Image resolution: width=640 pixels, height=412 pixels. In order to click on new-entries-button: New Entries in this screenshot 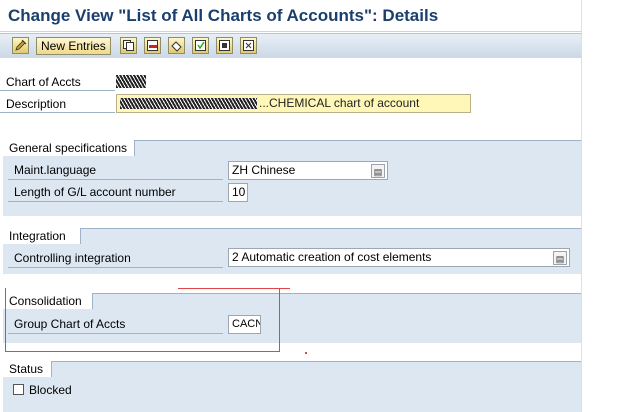, I will do `click(73, 46)`.